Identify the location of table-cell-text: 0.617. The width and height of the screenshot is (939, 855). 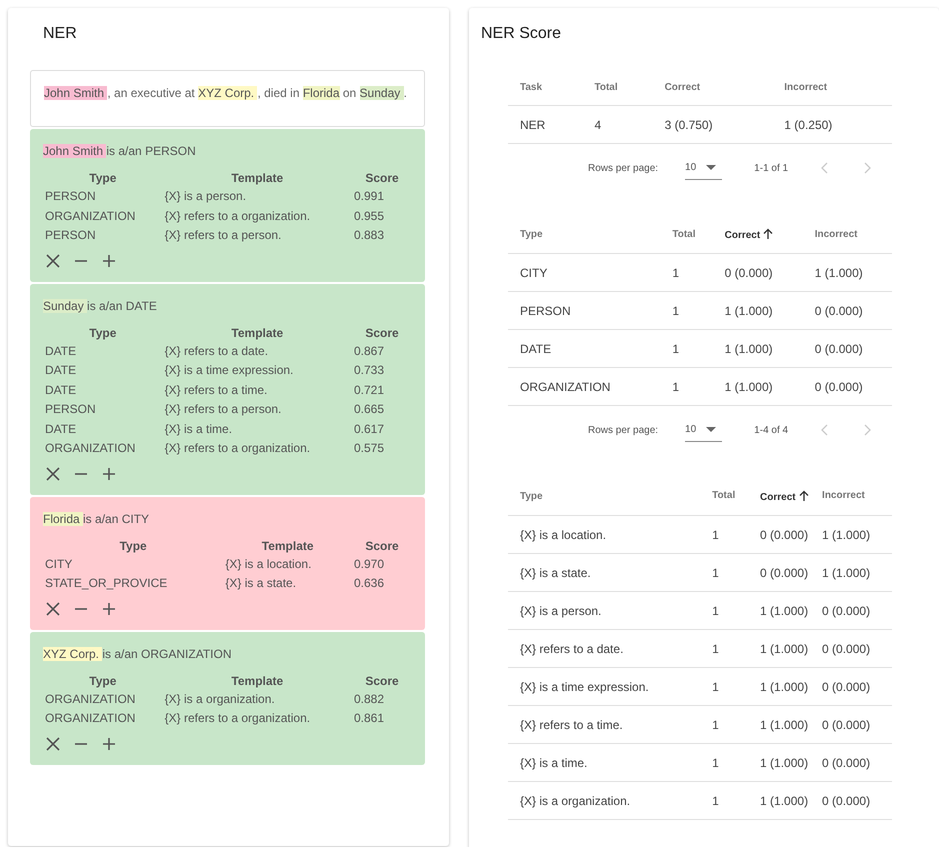
(369, 429).